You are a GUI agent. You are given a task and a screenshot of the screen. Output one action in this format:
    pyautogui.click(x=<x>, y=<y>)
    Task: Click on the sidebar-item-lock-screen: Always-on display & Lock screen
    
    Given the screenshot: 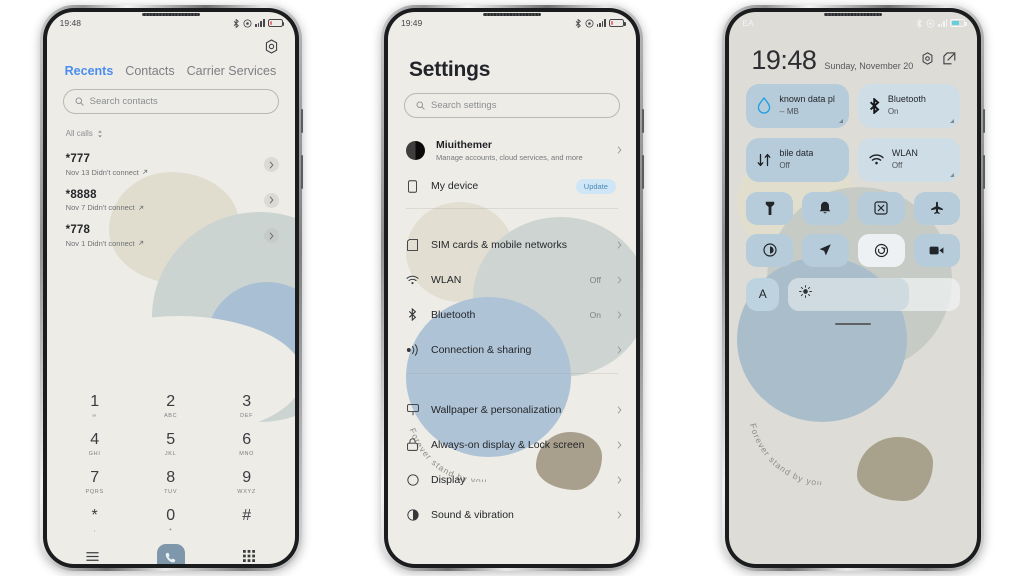 What is the action you would take?
    pyautogui.click(x=512, y=444)
    